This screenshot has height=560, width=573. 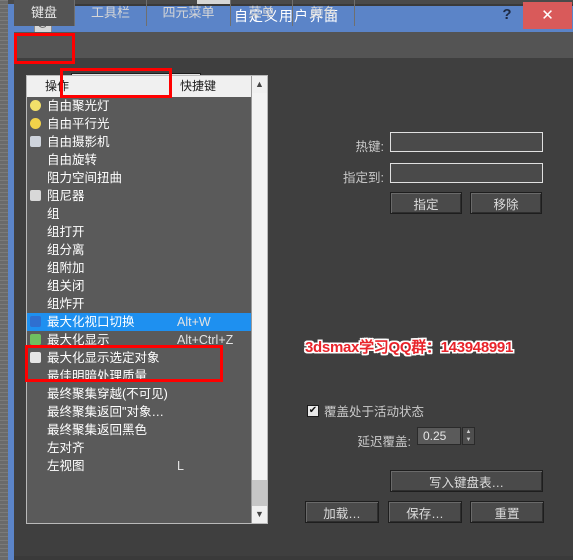 I want to click on list-scrollbar: ▲ ▼, so click(x=259, y=299).